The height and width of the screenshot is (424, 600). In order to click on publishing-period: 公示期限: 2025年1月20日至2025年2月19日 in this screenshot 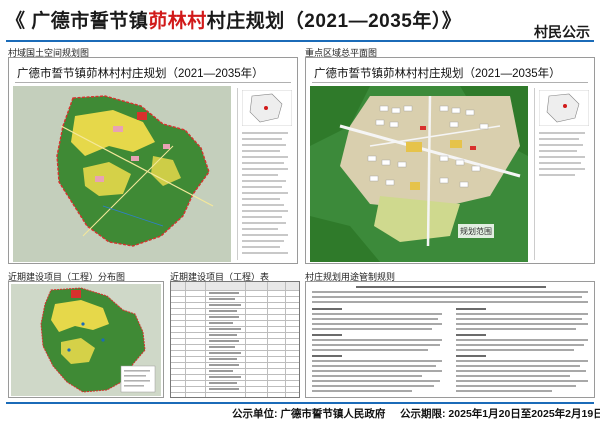, I will do `click(500, 413)`.